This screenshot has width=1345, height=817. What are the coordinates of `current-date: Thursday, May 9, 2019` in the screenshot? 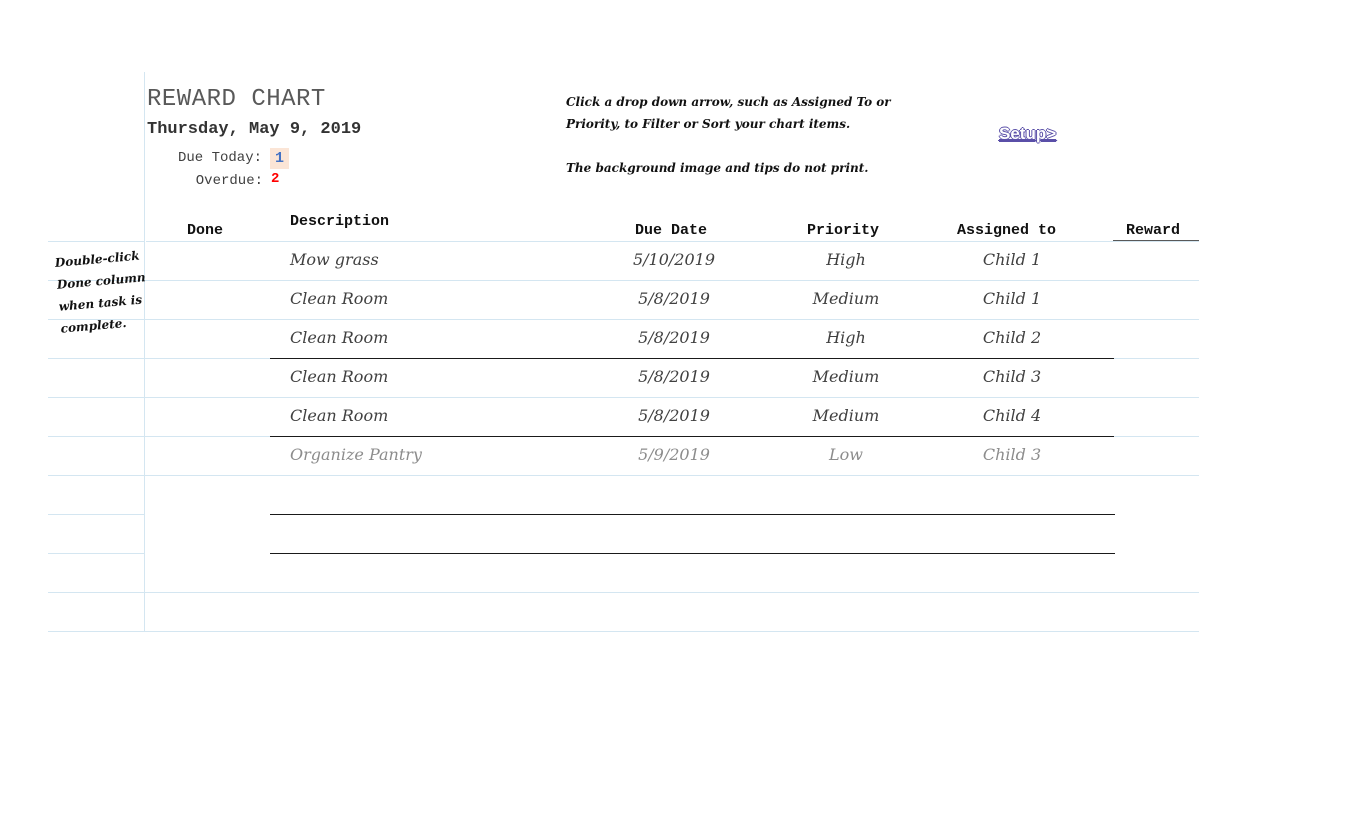 It's located at (254, 129).